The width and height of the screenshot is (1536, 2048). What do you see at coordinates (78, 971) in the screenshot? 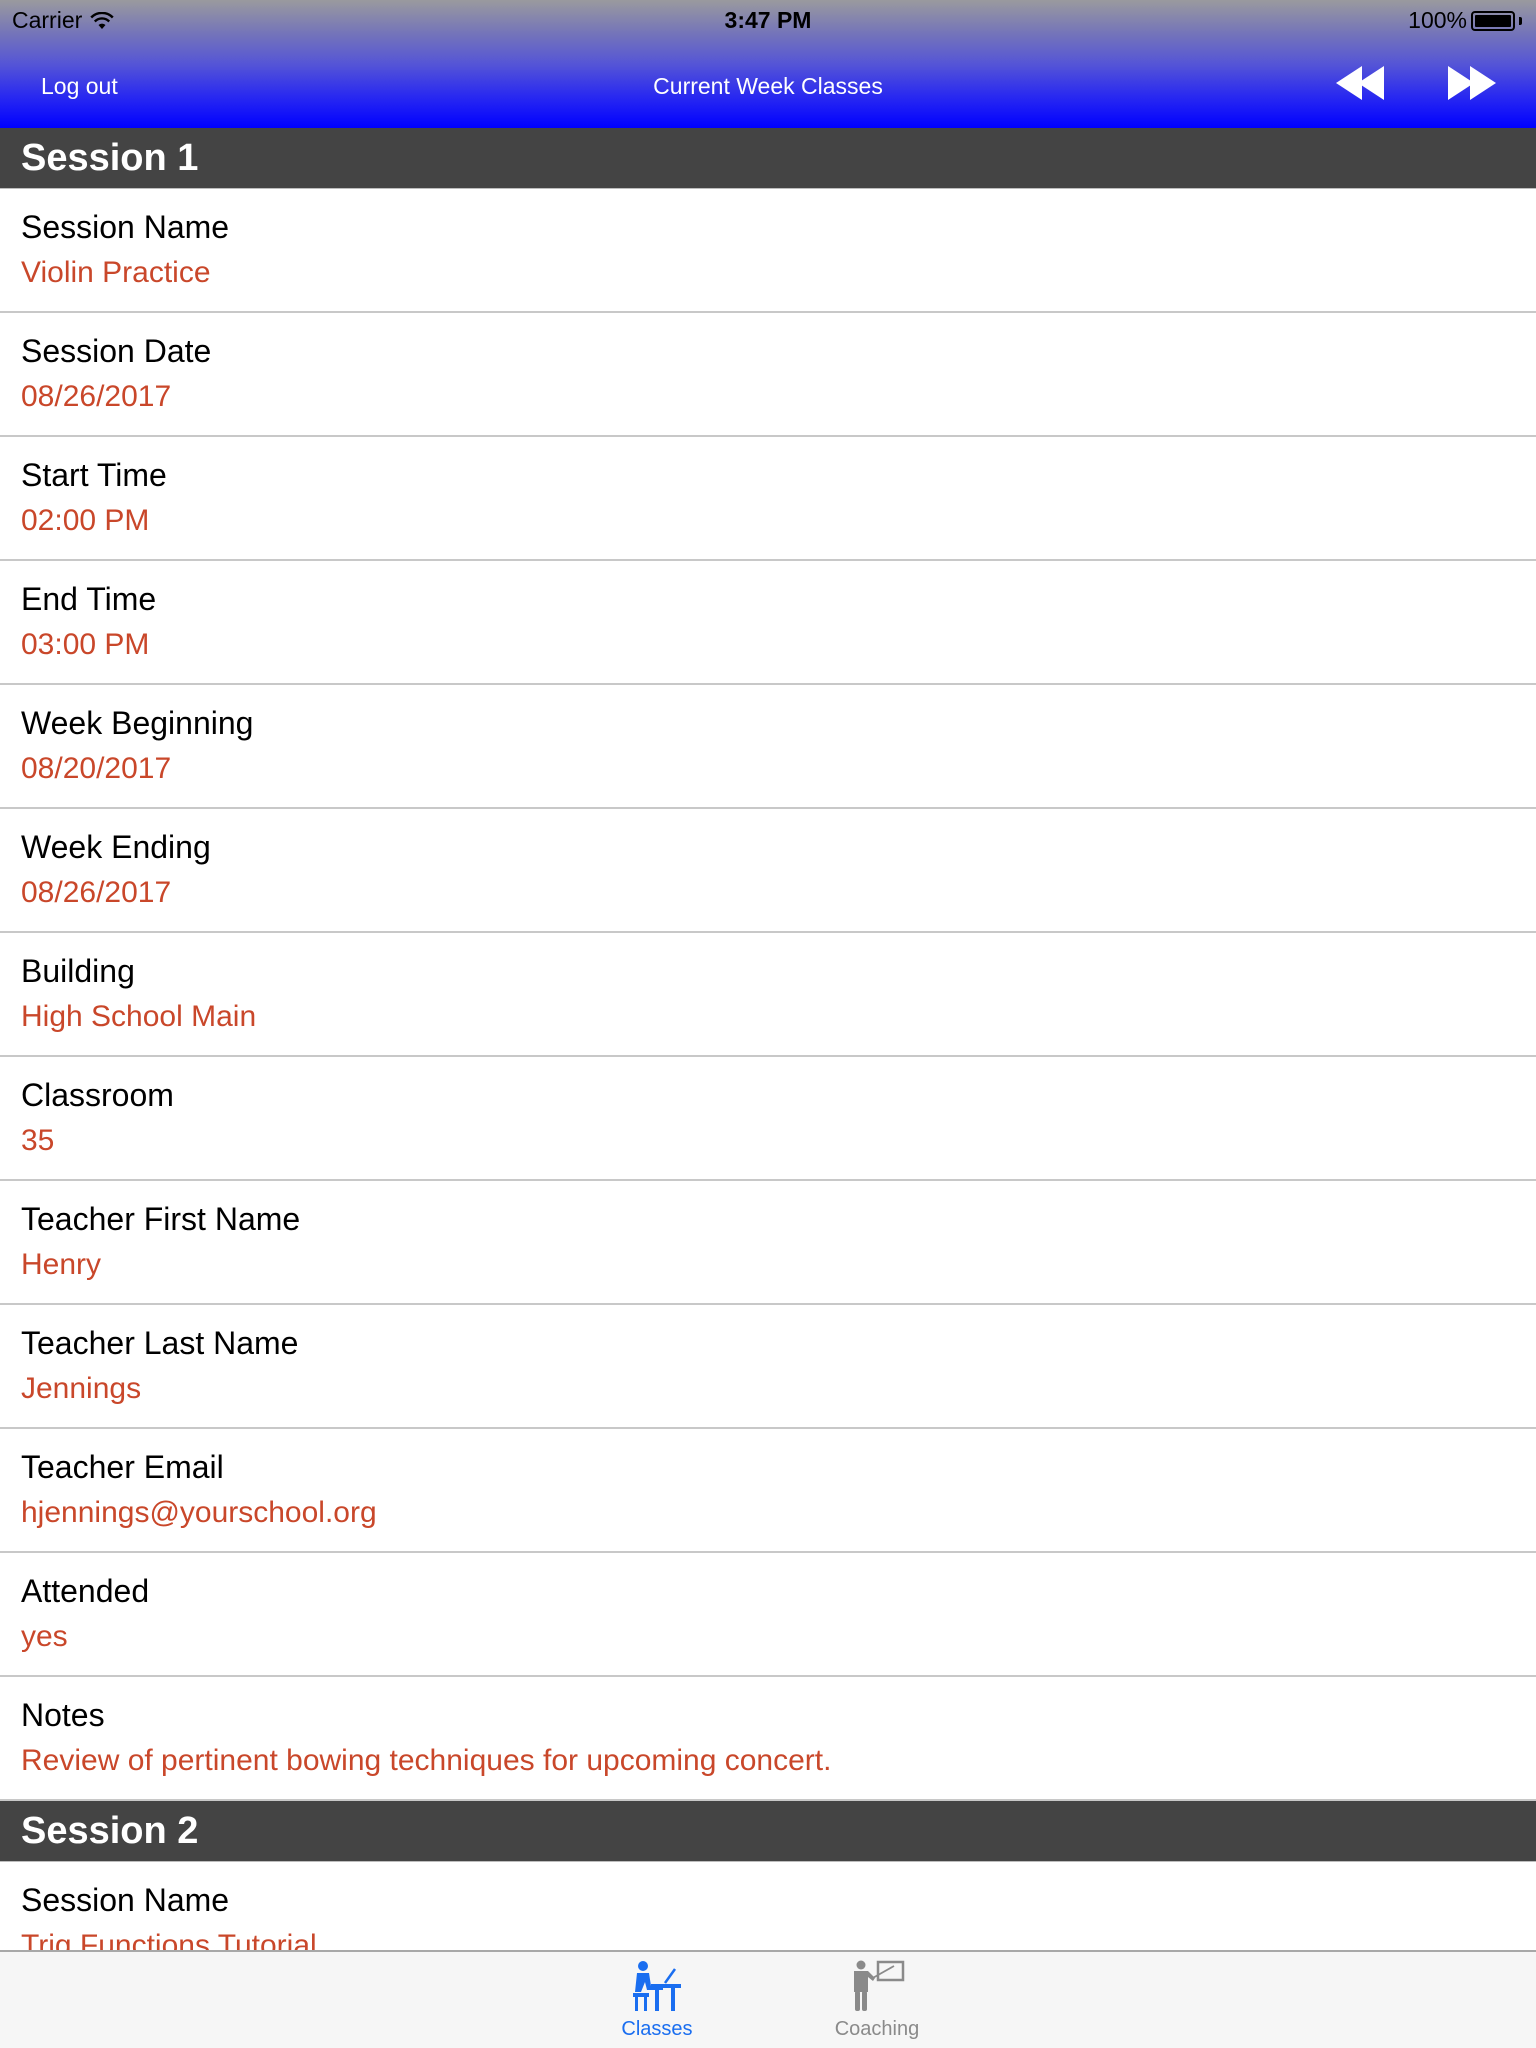
I see `field-label: Building` at bounding box center [78, 971].